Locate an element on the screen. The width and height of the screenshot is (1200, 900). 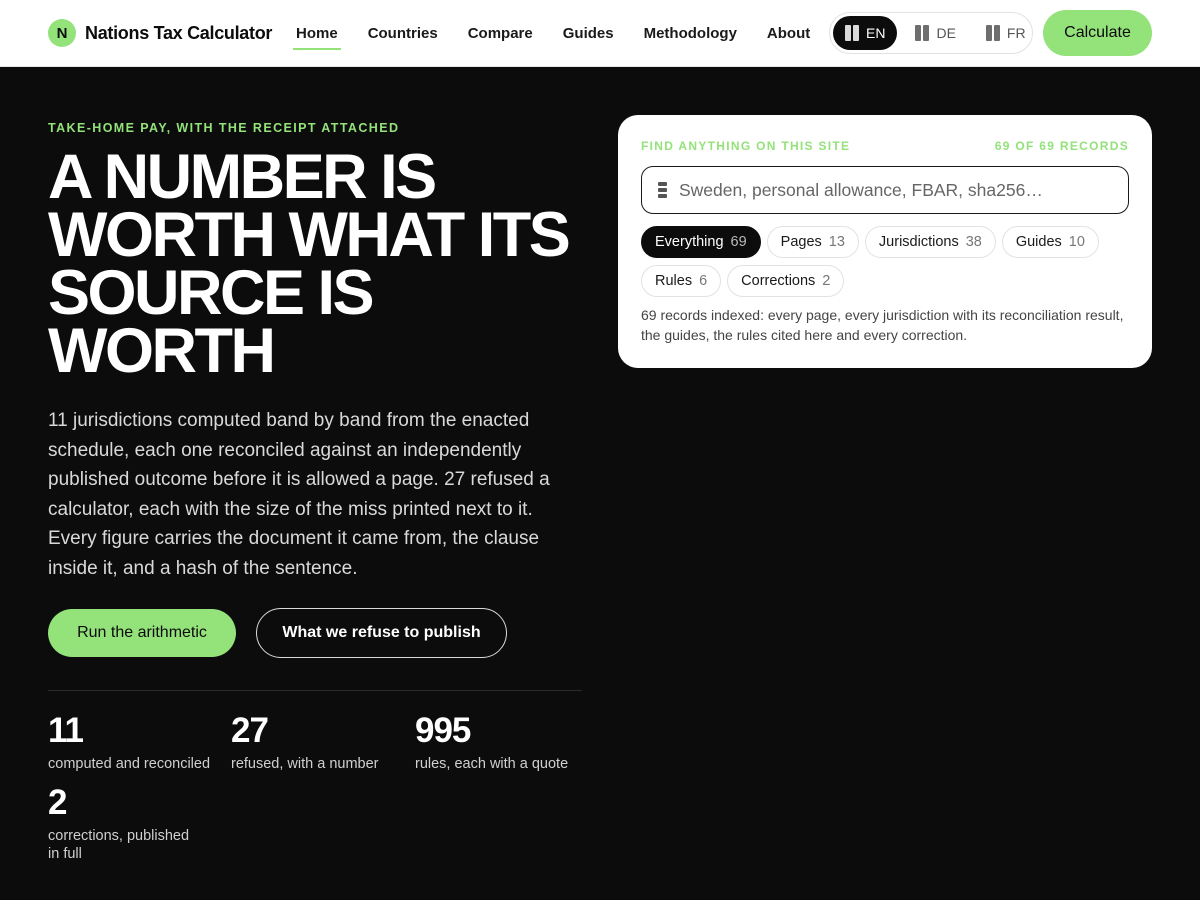
brand-logo: N Nations Tax Calculator is located at coordinates (160, 33).